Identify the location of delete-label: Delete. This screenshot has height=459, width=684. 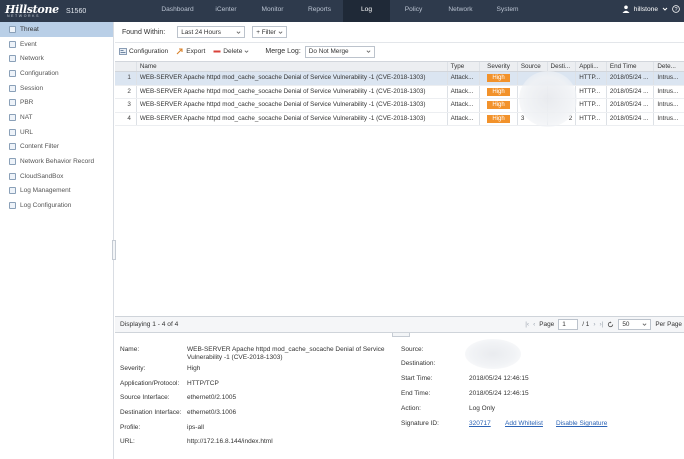
(233, 51).